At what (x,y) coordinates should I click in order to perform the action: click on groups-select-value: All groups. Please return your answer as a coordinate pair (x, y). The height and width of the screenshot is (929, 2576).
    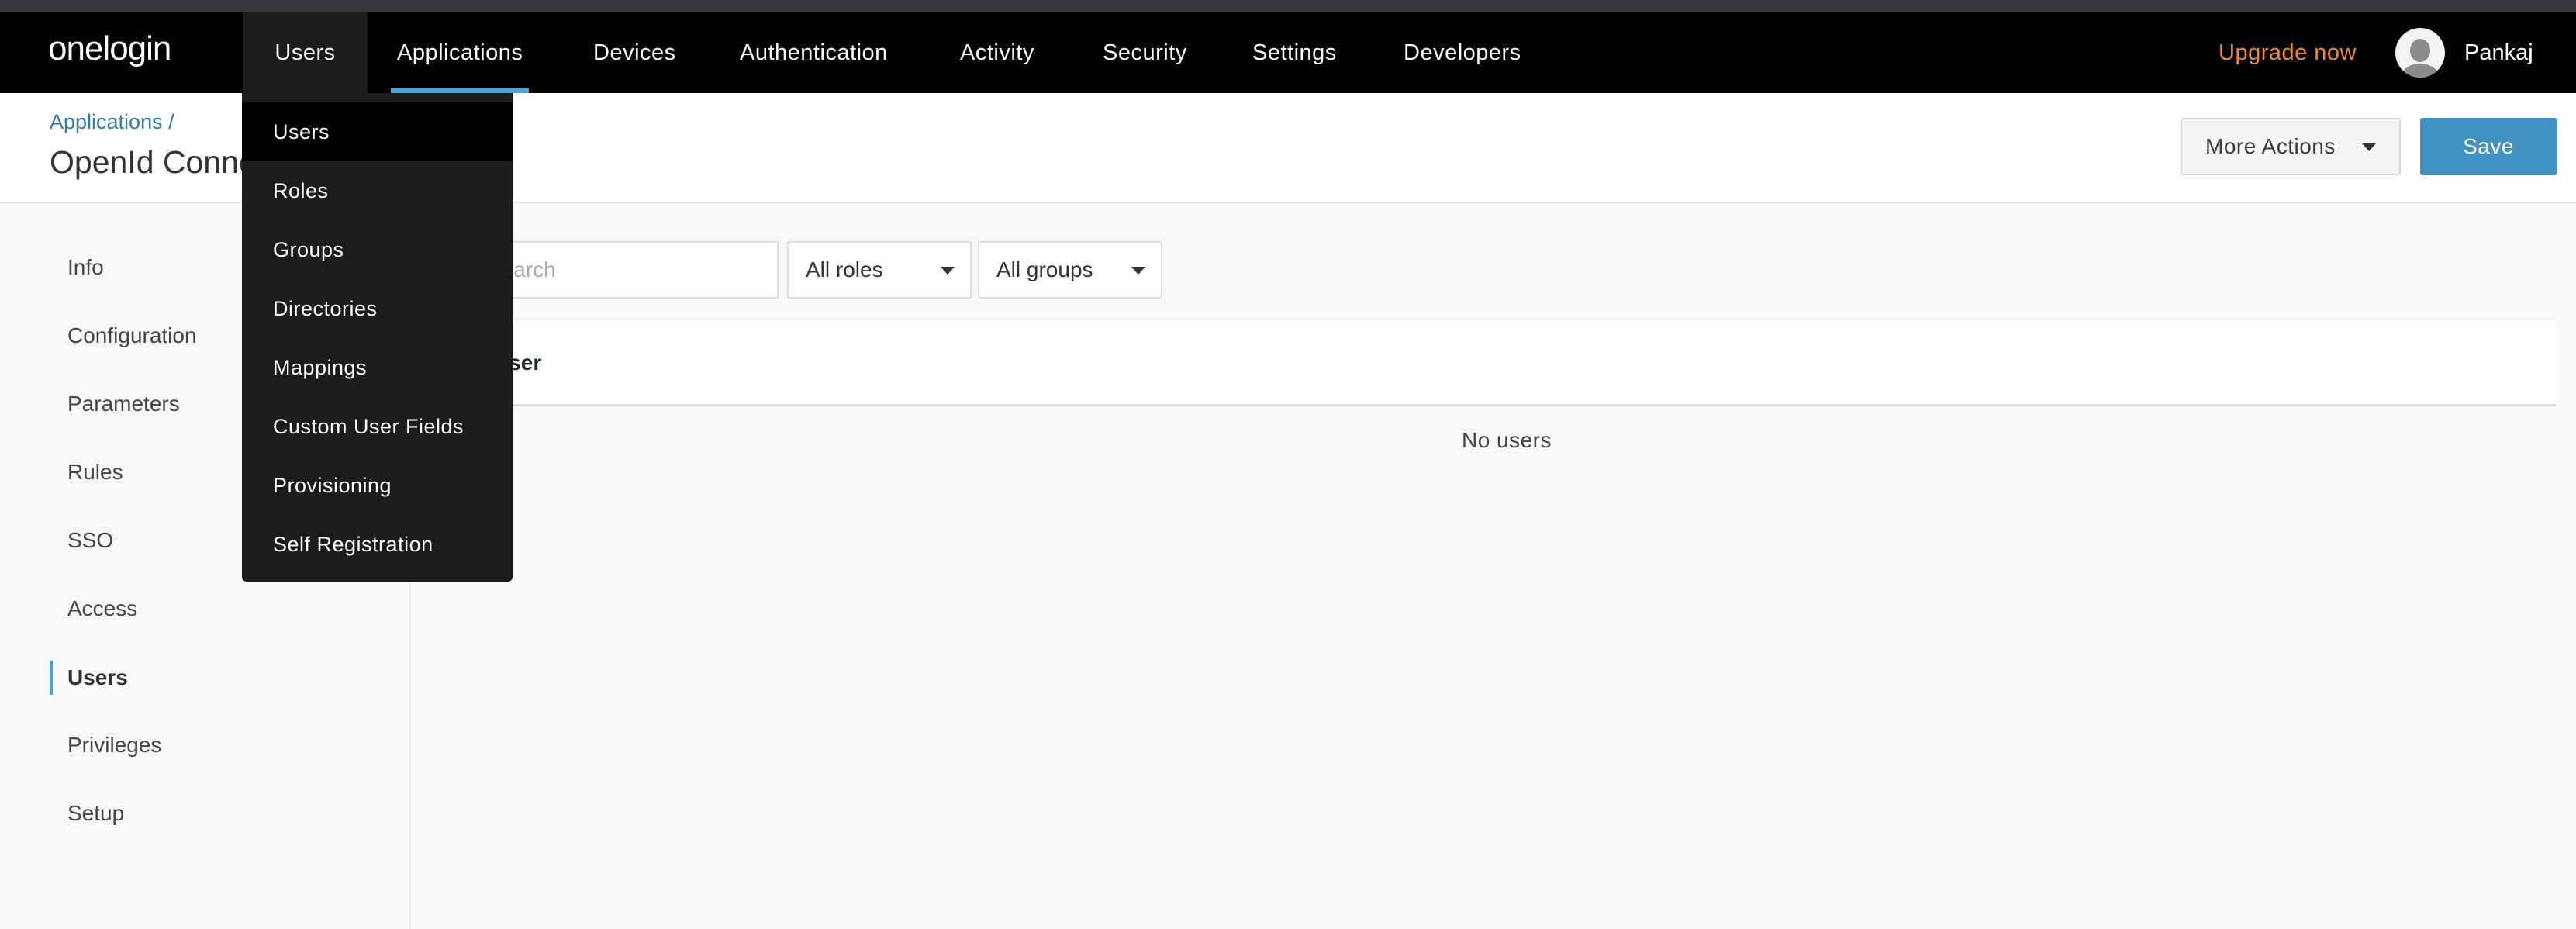
    Looking at the image, I should click on (1045, 269).